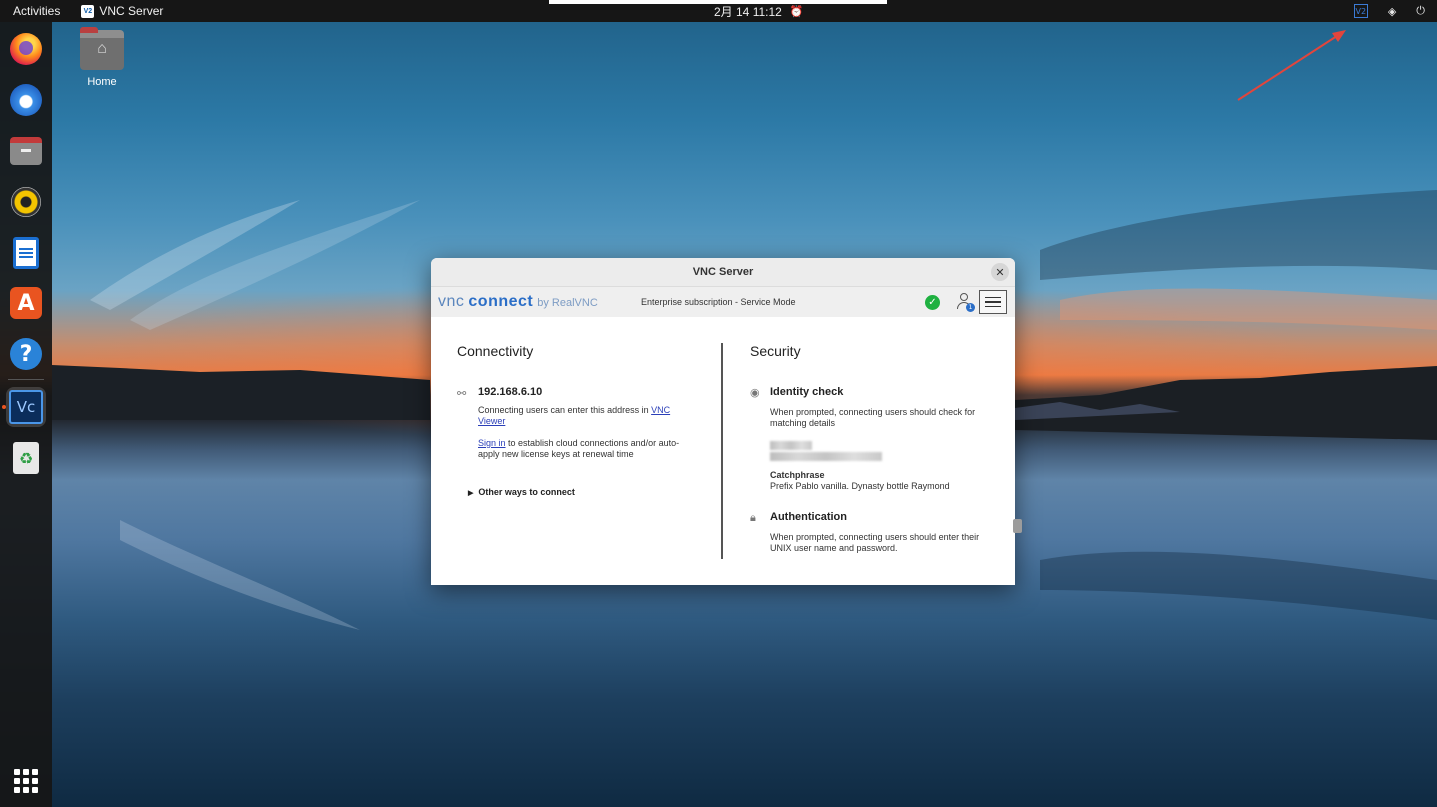  I want to click on security-title: Security, so click(775, 351).